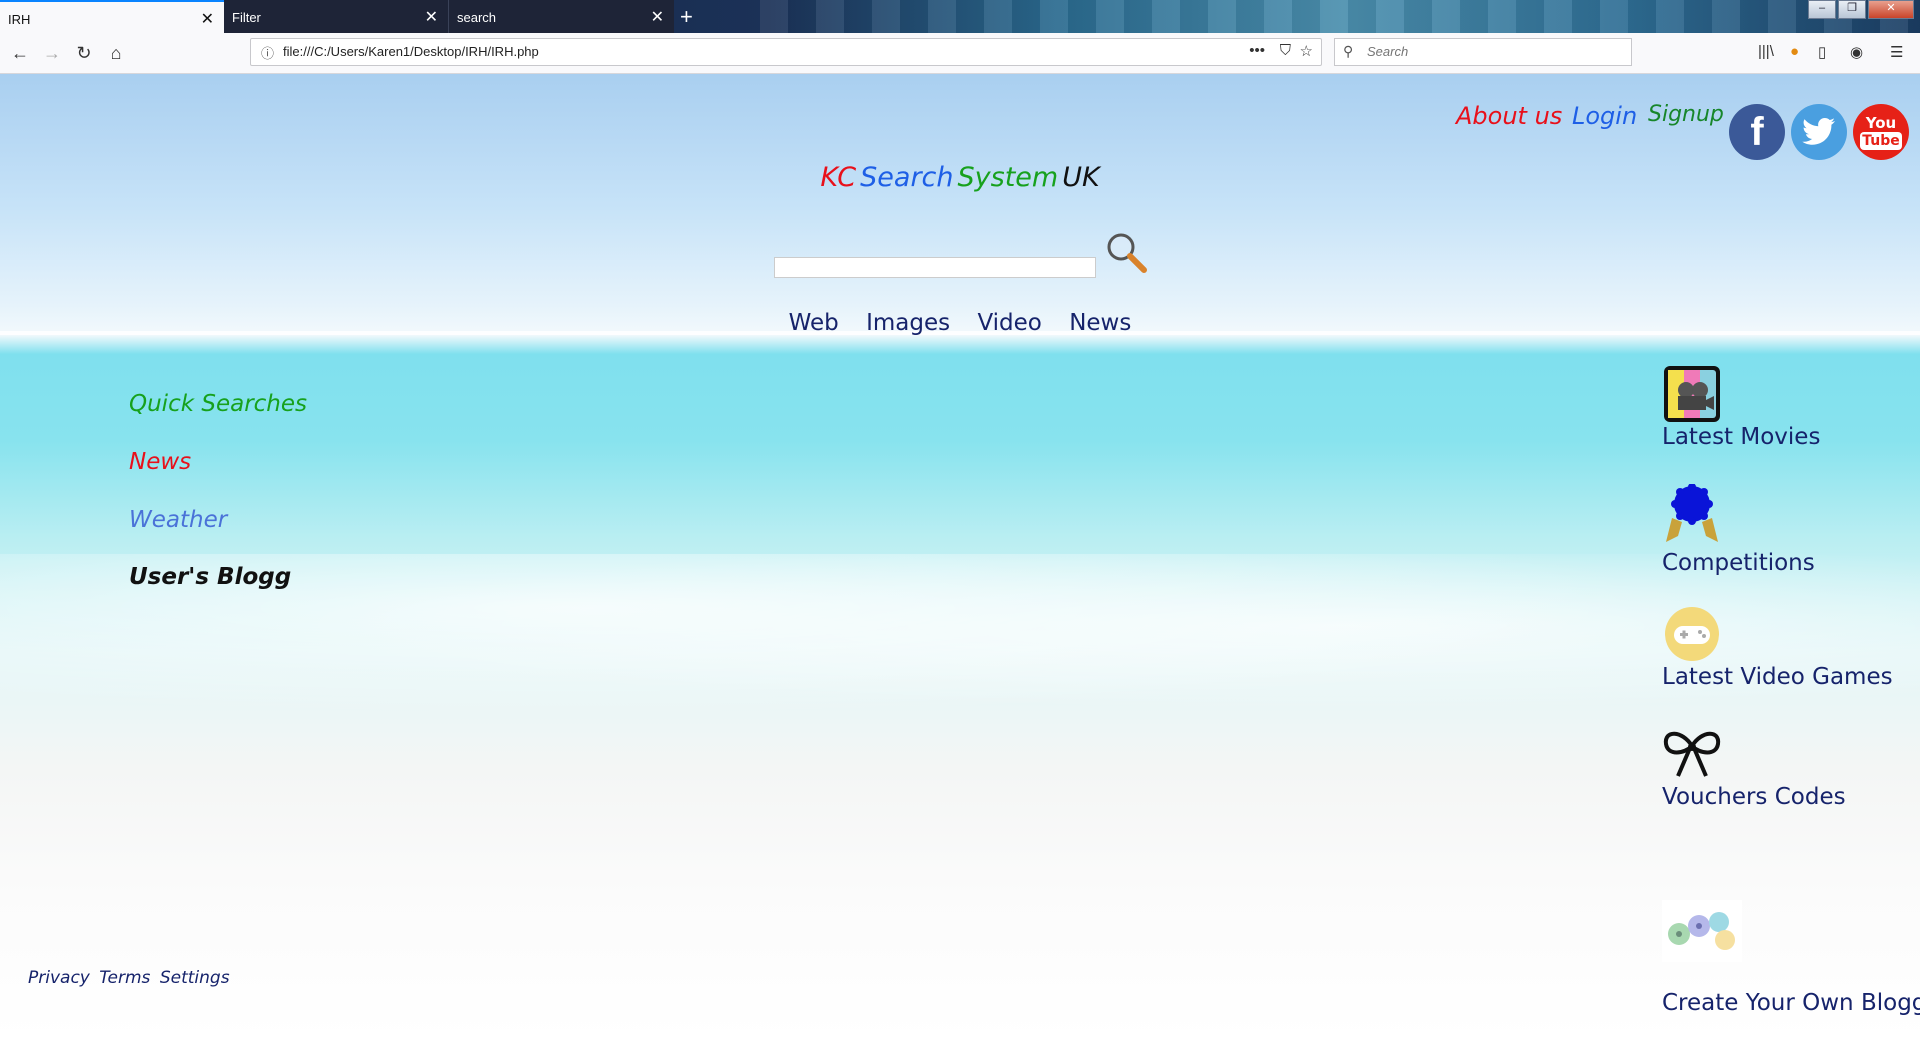 Image resolution: width=1920 pixels, height=1040 pixels. Describe the element at coordinates (814, 323) in the screenshot. I see `tab-web: Web` at that location.